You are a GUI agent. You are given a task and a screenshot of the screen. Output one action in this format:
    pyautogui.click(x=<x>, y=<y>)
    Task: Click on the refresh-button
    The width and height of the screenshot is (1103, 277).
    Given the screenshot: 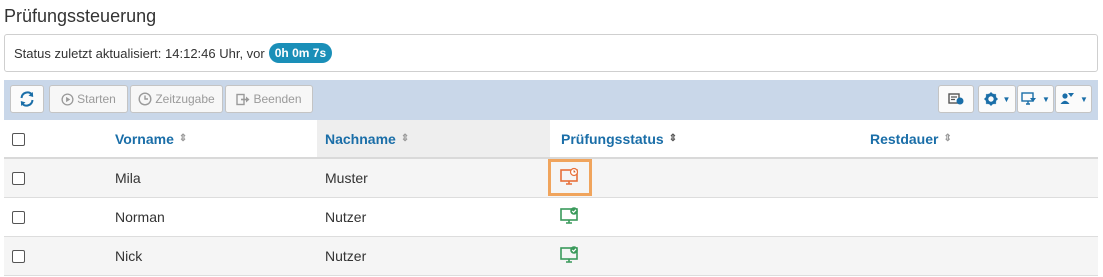 What is the action you would take?
    pyautogui.click(x=27, y=99)
    